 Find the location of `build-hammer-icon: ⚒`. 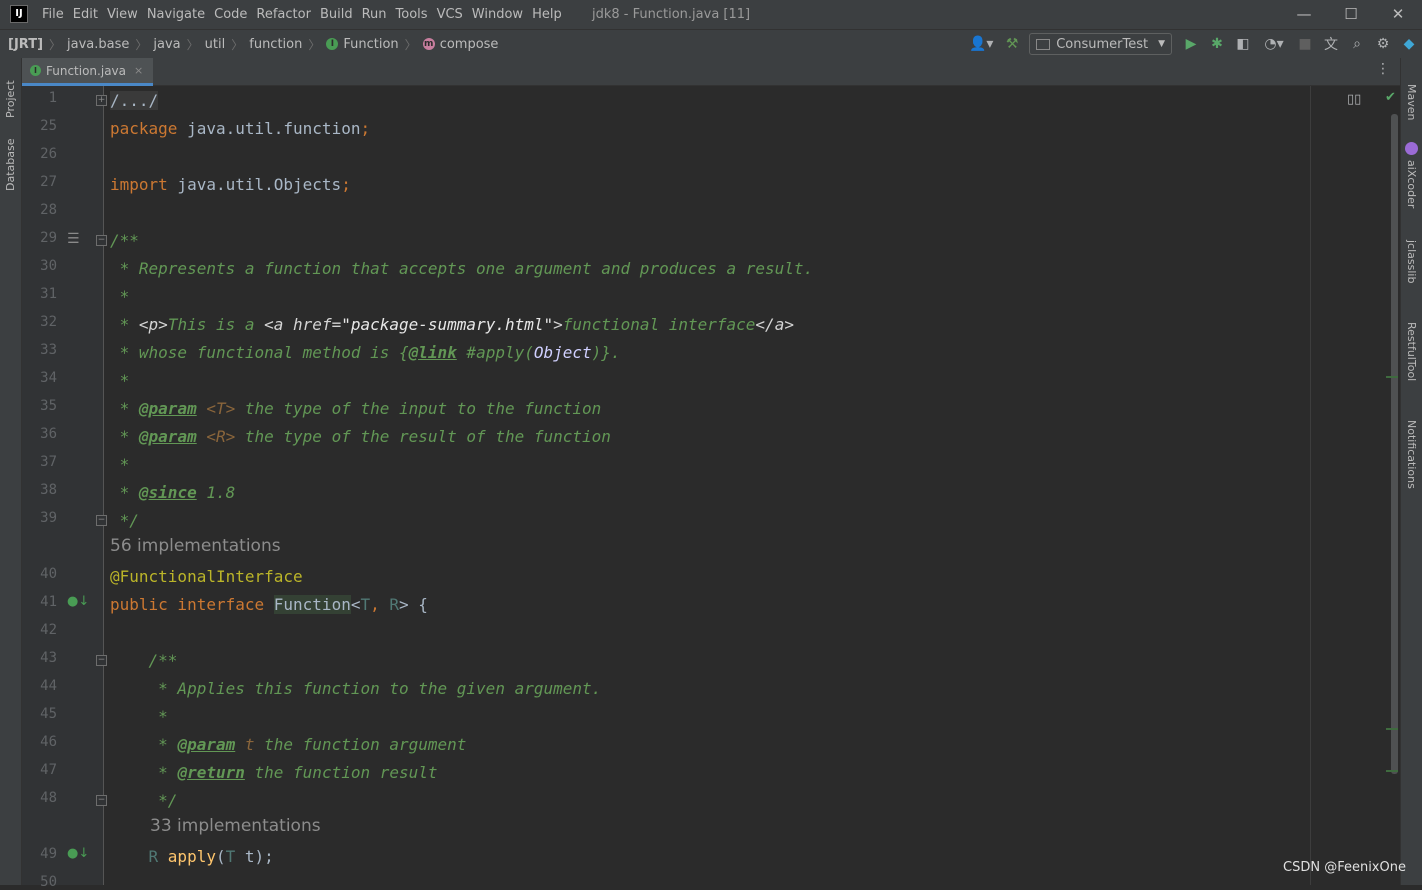

build-hammer-icon: ⚒ is located at coordinates (1012, 44).